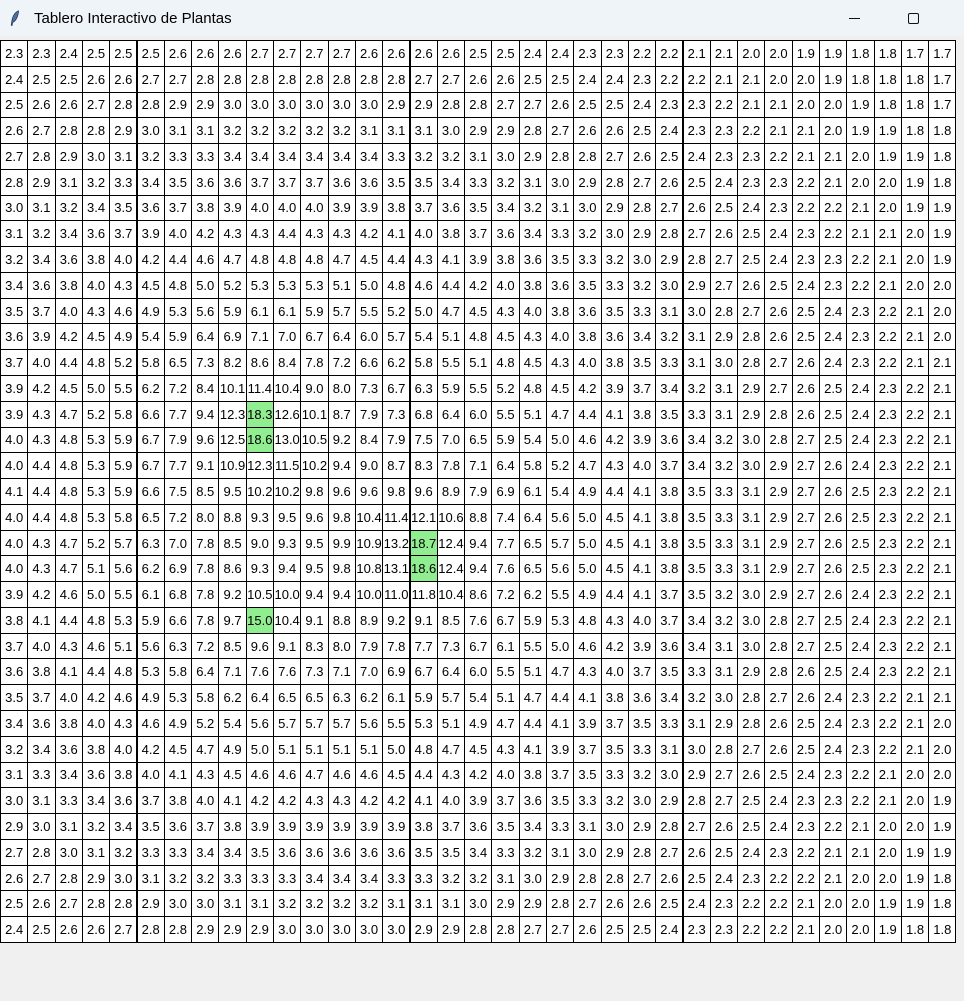 This screenshot has height=1001, width=964. What do you see at coordinates (314, 620) in the screenshot?
I see `grid-cell: 9.1` at bounding box center [314, 620].